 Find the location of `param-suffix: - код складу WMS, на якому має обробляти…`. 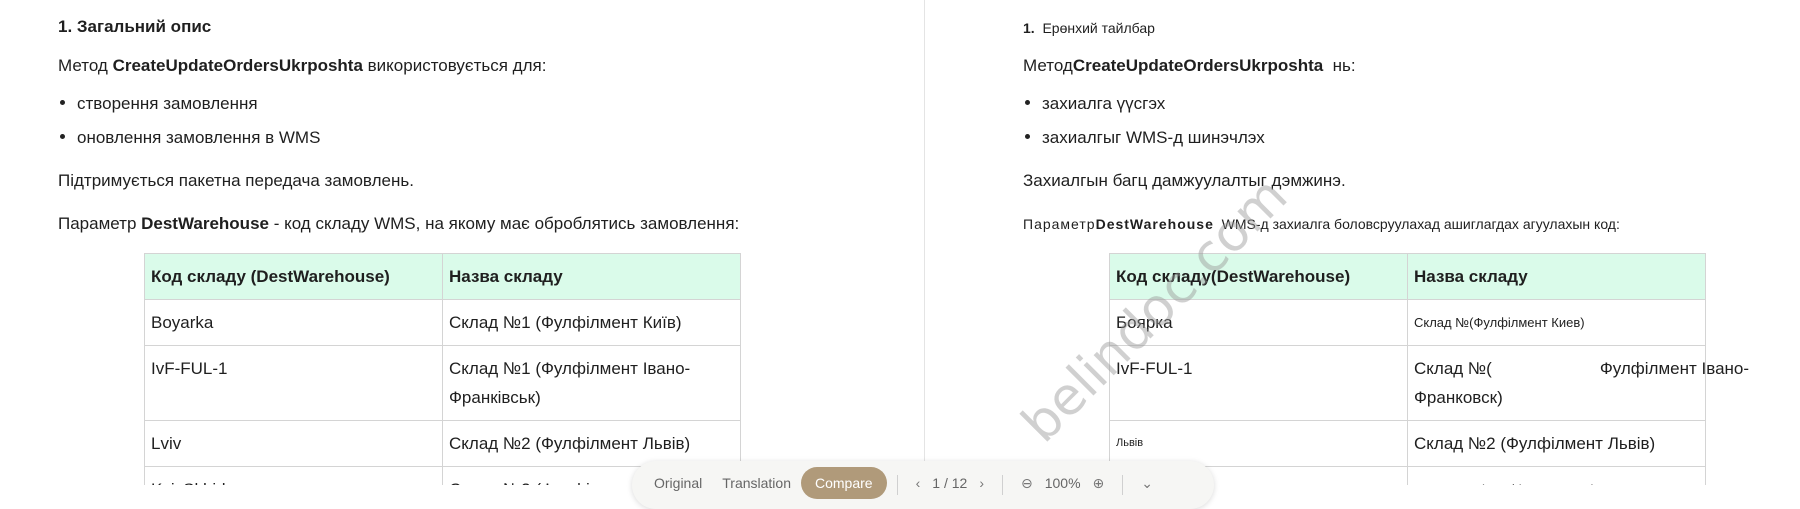

param-suffix: - код складу WMS, на якому має обробляти… is located at coordinates (504, 223).